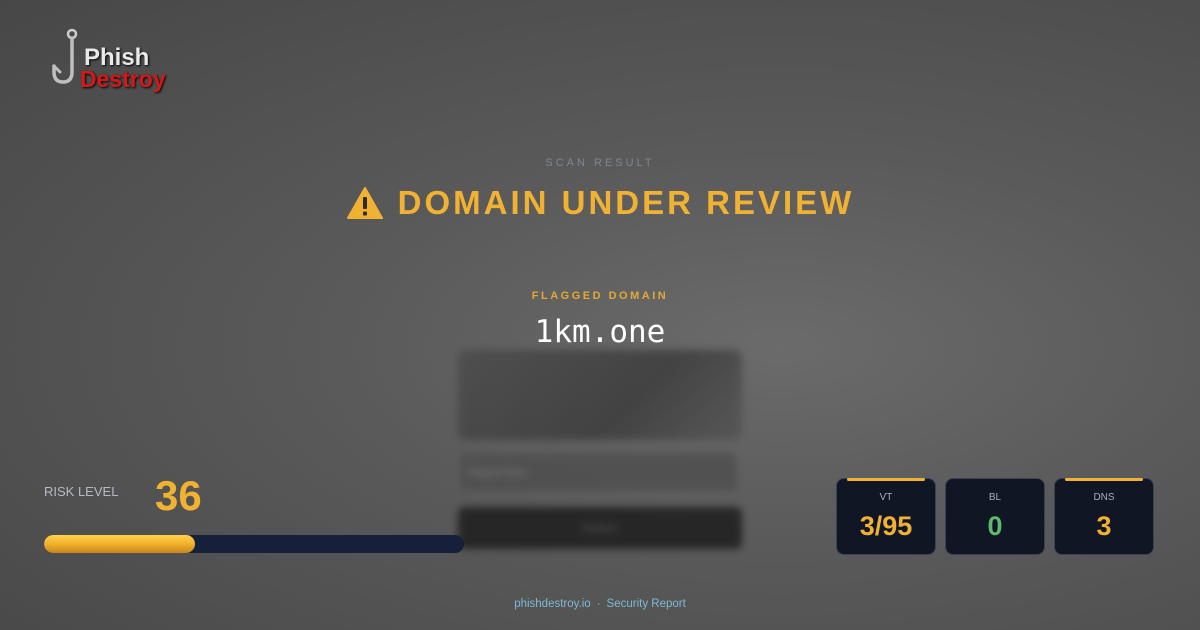  I want to click on footer: phishdestroy.io · Security Report, so click(600, 604).